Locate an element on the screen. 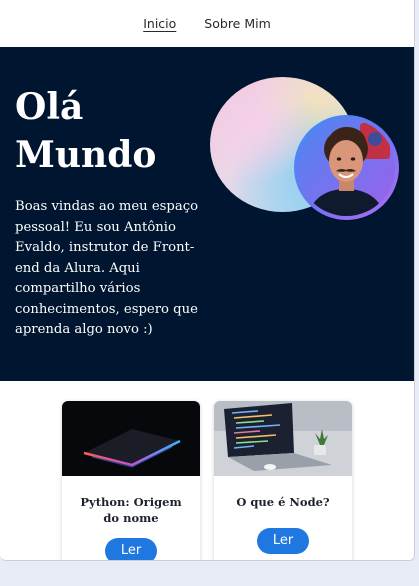  nav-link-inicio: Inicio is located at coordinates (159, 23).